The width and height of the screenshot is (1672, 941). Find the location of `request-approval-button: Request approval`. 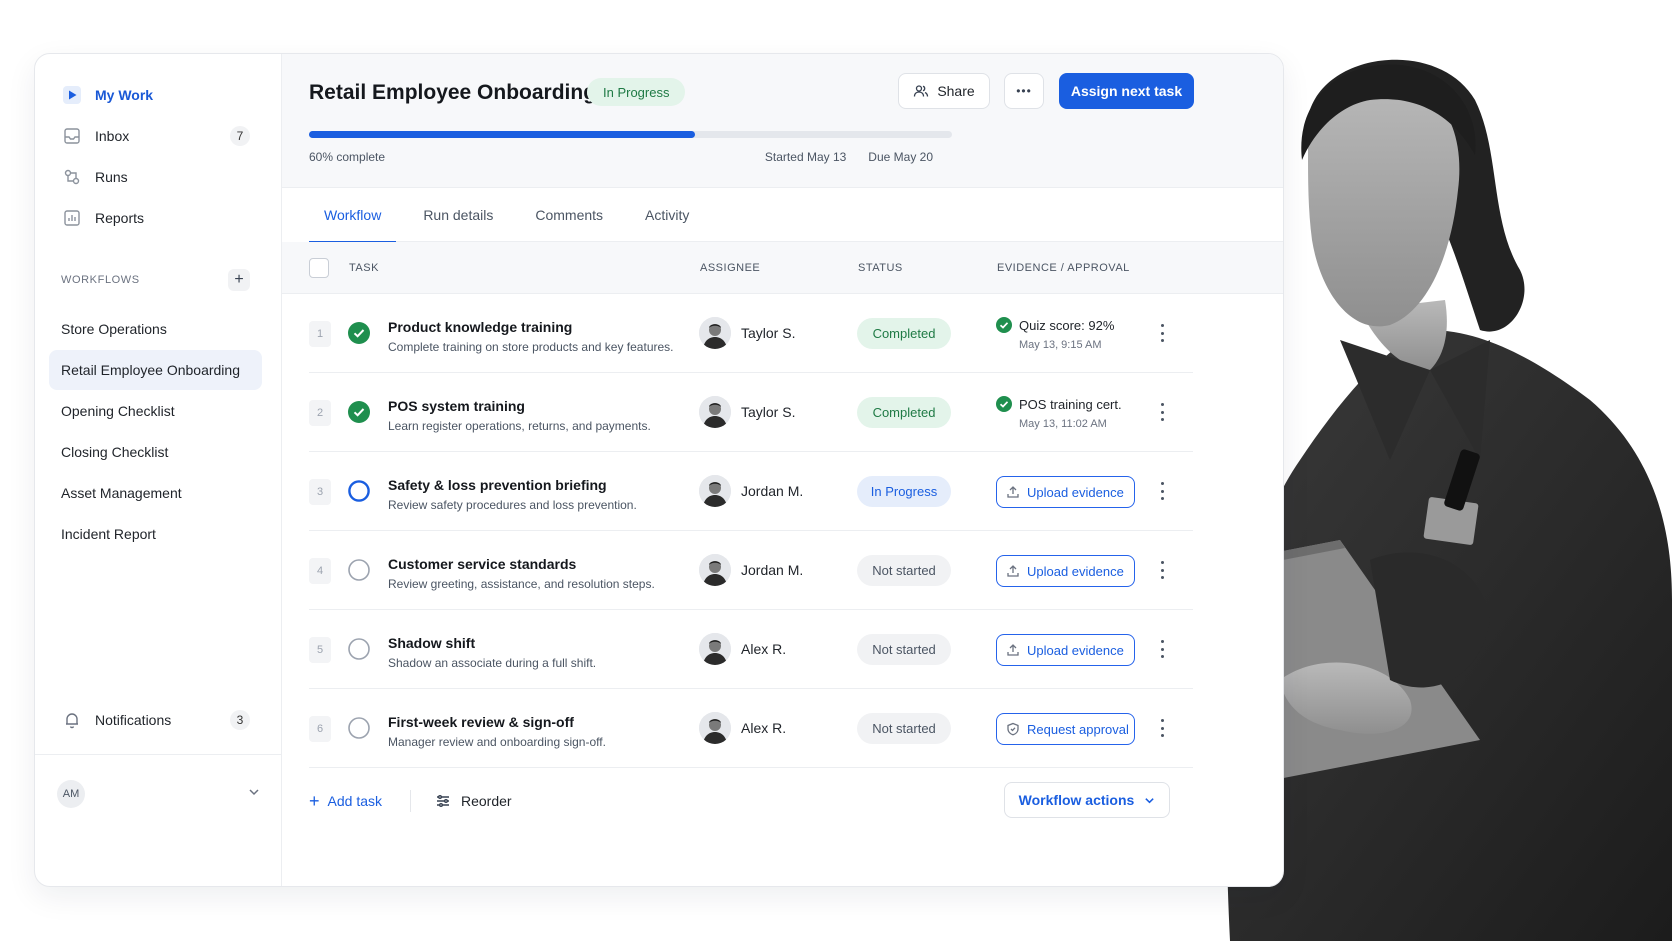

request-approval-button: Request approval is located at coordinates (1065, 729).